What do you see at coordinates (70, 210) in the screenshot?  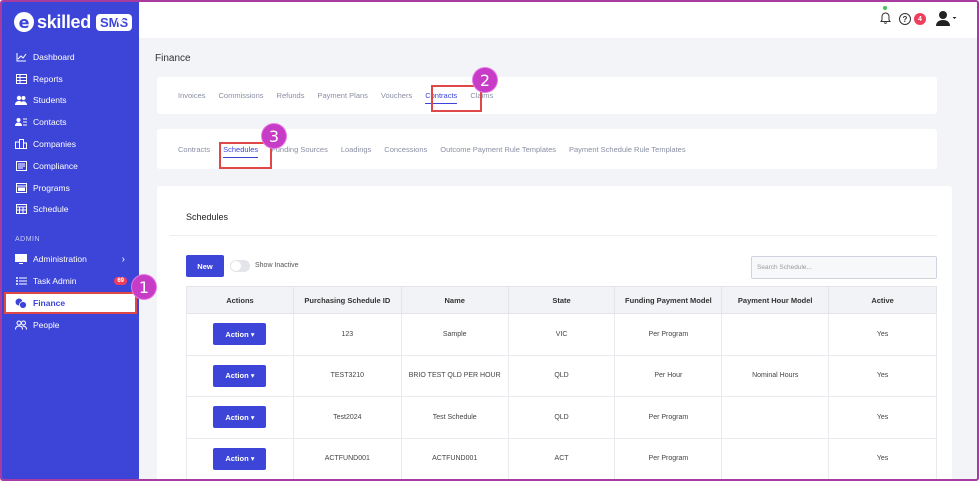 I see `sidebar-item-schedule: Schedule` at bounding box center [70, 210].